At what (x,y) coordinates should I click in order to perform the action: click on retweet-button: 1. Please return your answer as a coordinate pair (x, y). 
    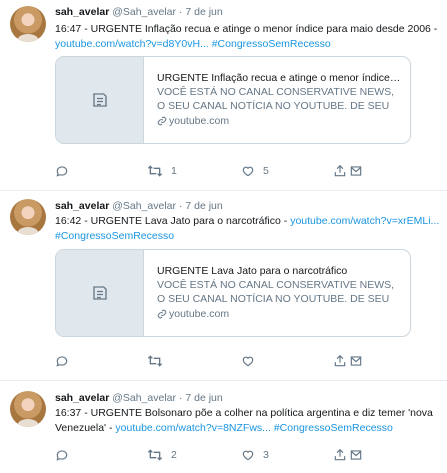
    Looking at the image, I should click on (162, 171).